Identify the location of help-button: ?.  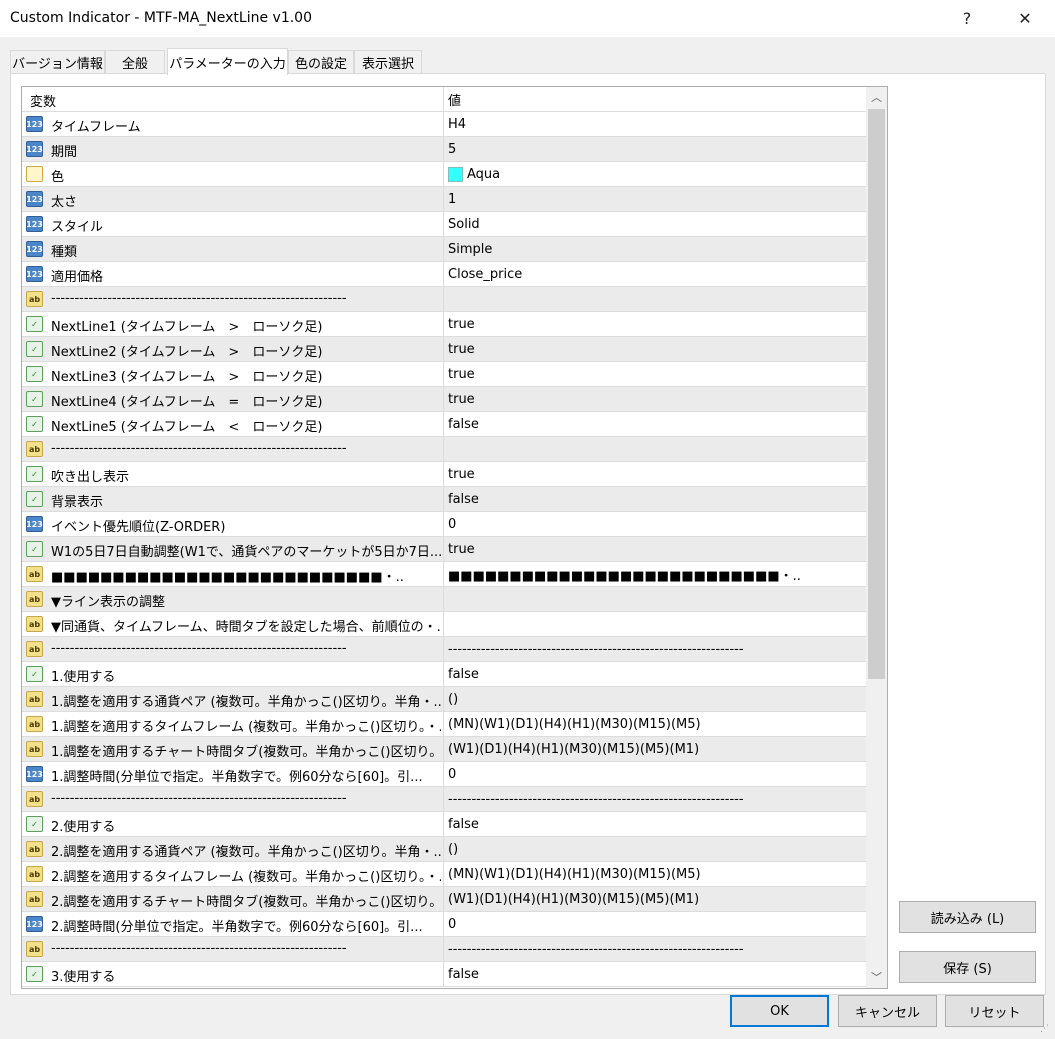
(967, 18).